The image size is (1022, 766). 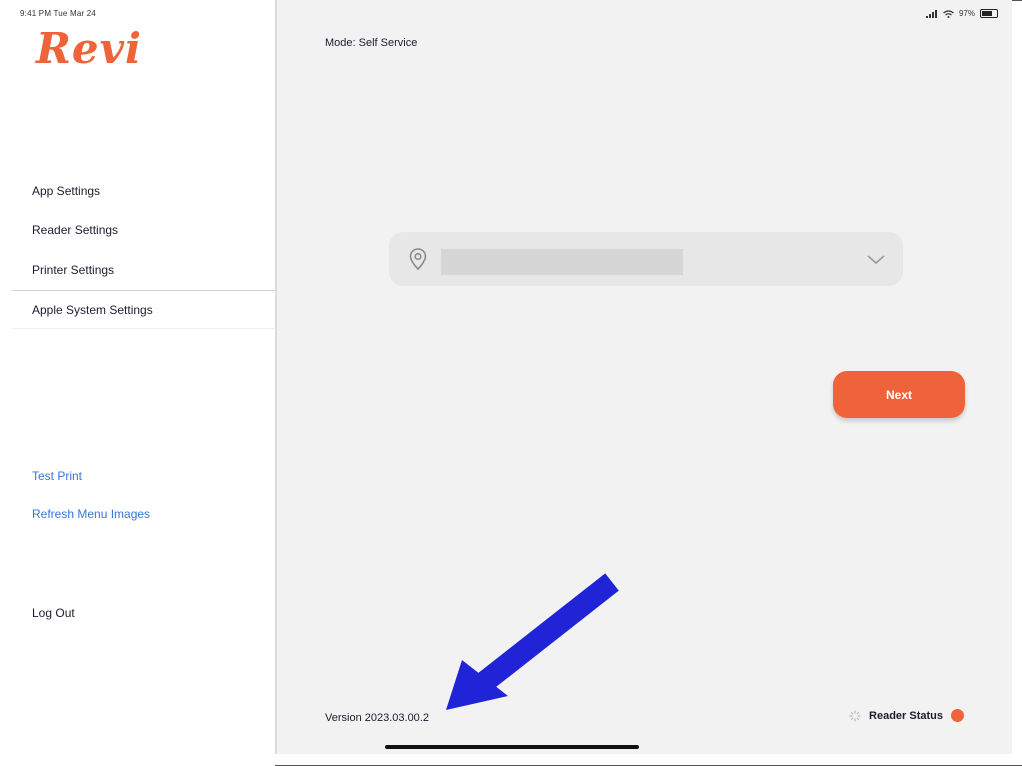 I want to click on battery-icon, so click(x=989, y=13).